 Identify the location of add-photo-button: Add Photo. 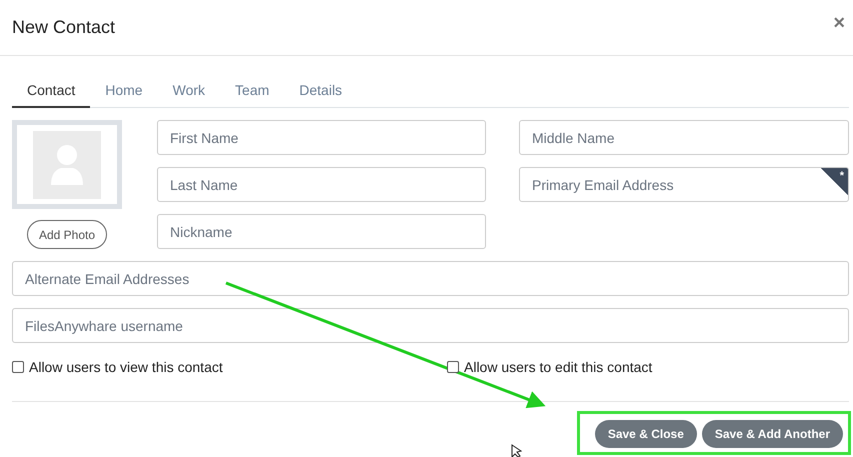
(67, 234).